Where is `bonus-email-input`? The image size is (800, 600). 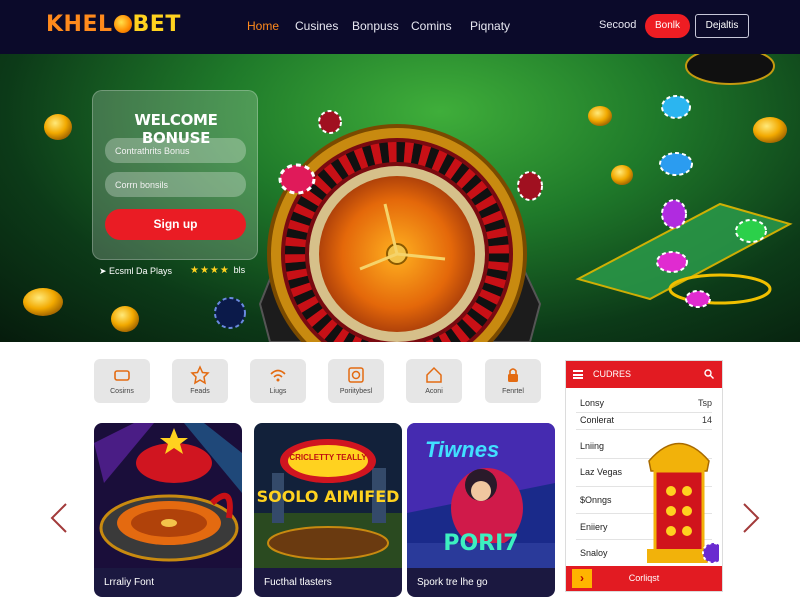
bonus-email-input is located at coordinates (175, 184).